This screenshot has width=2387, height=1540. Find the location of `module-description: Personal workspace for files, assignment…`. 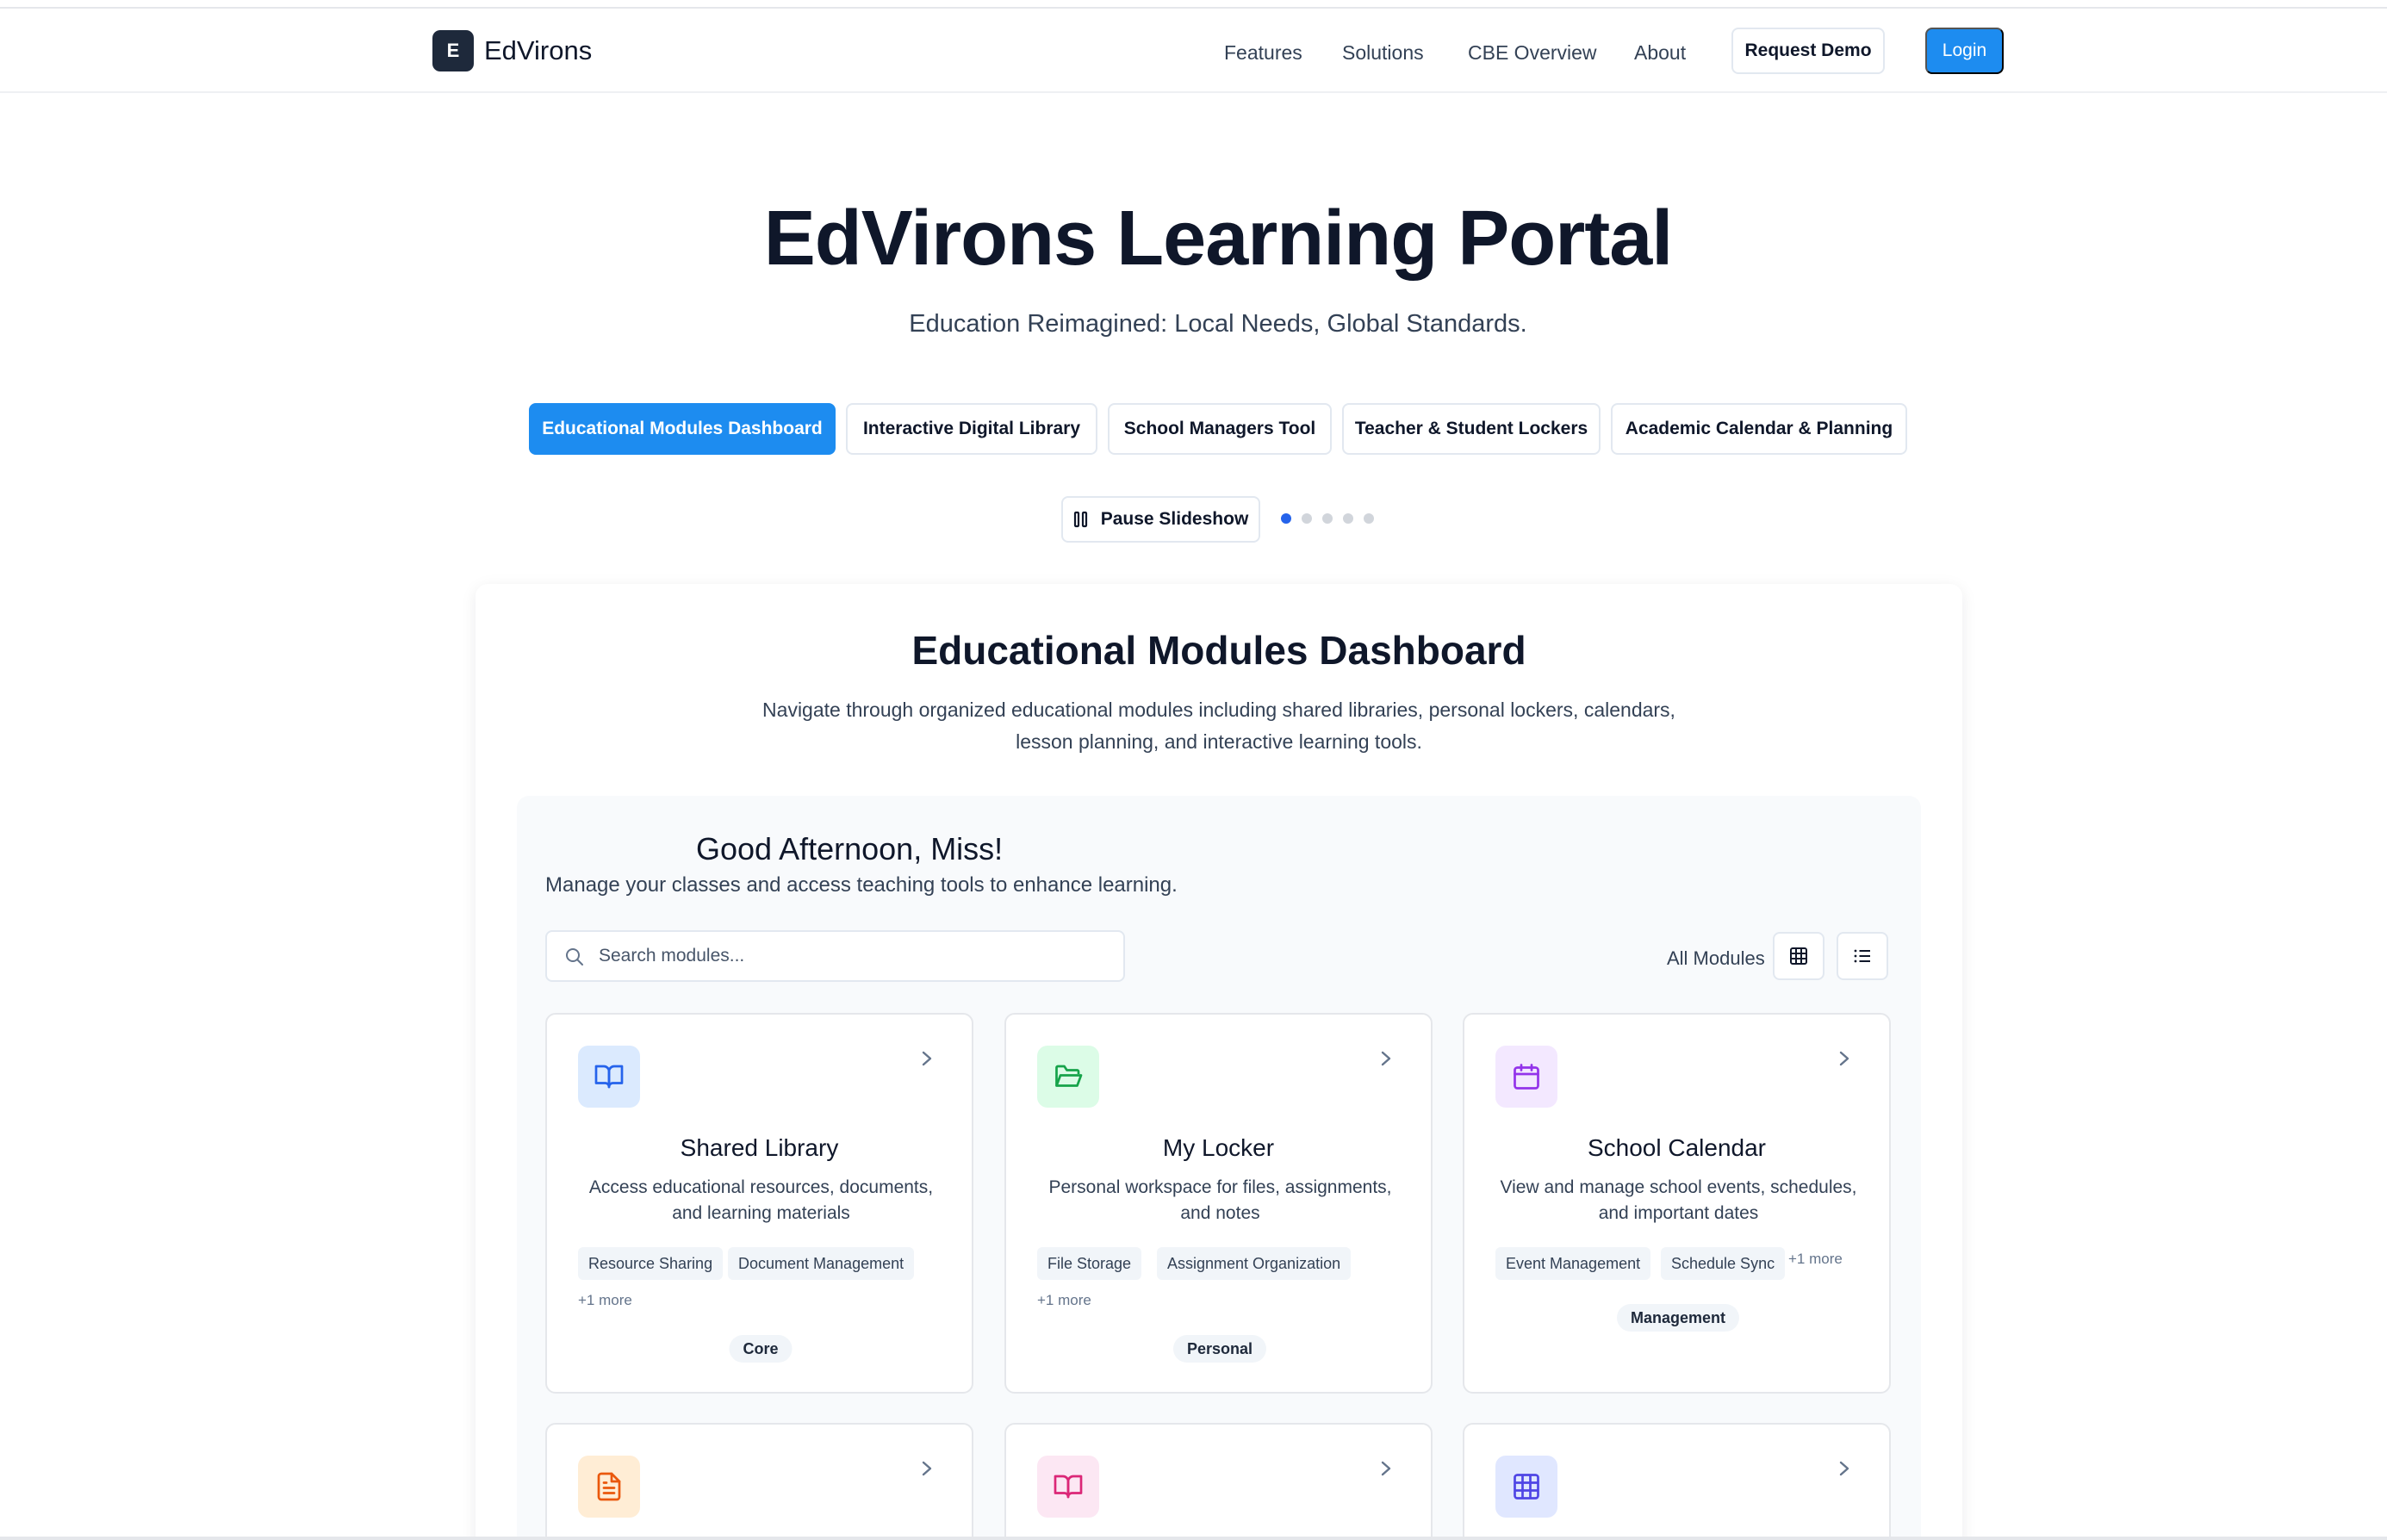

module-description: Personal workspace for files, assignment… is located at coordinates (1220, 1200).